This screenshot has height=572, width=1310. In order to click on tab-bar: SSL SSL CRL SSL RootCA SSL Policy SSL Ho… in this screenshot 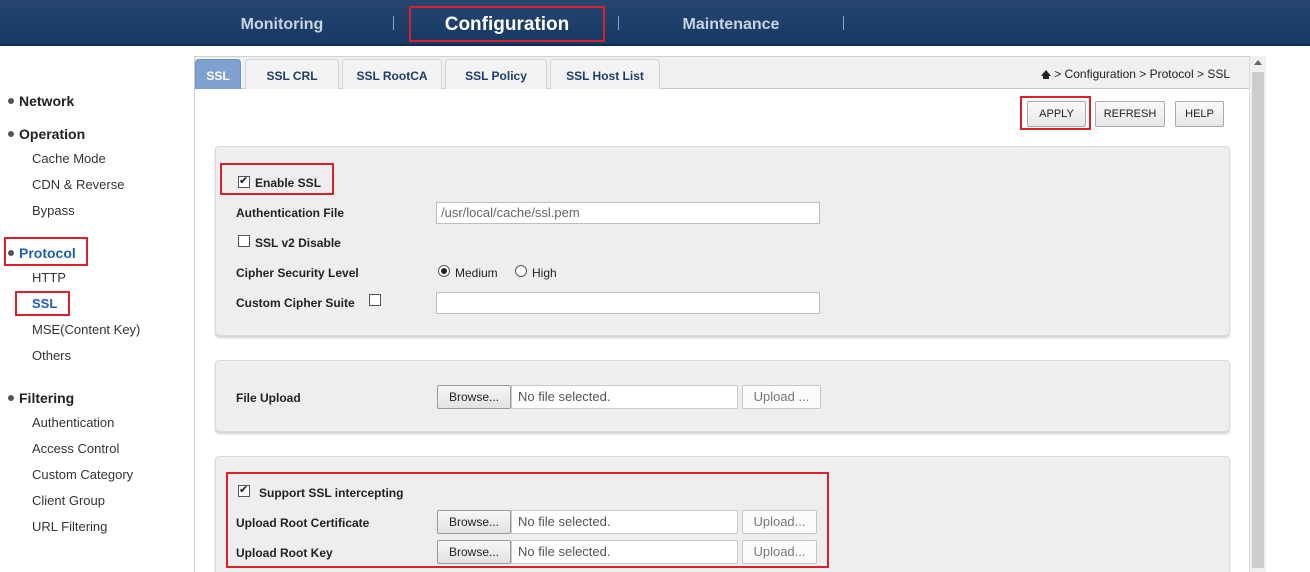, I will do `click(722, 73)`.